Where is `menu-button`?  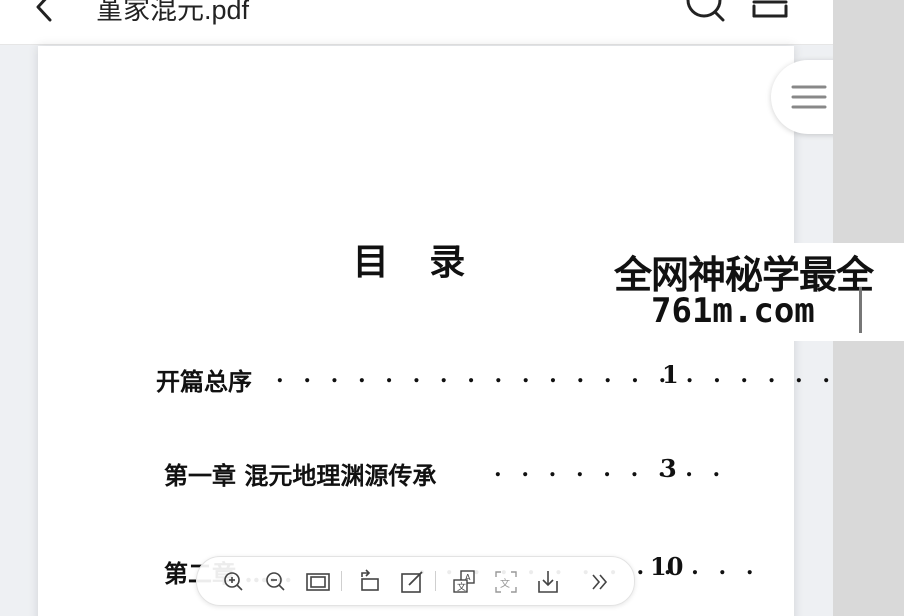
menu-button is located at coordinates (769, 11).